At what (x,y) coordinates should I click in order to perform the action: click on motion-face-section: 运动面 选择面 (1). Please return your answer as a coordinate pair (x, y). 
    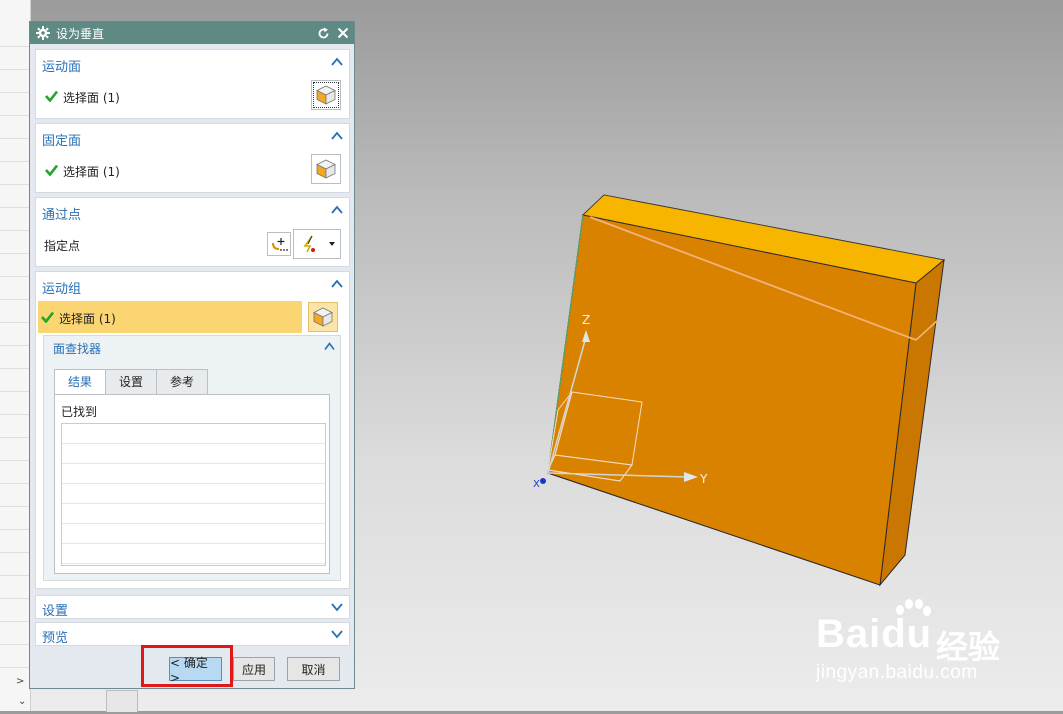
    Looking at the image, I should click on (192, 84).